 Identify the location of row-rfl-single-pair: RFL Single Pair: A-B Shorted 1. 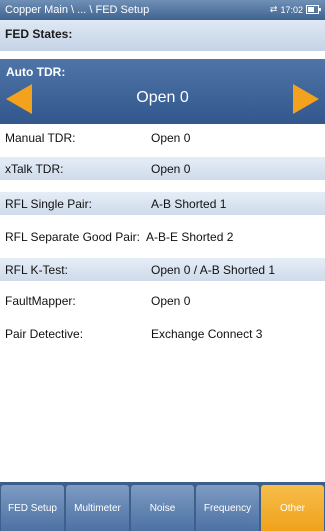
(162, 203).